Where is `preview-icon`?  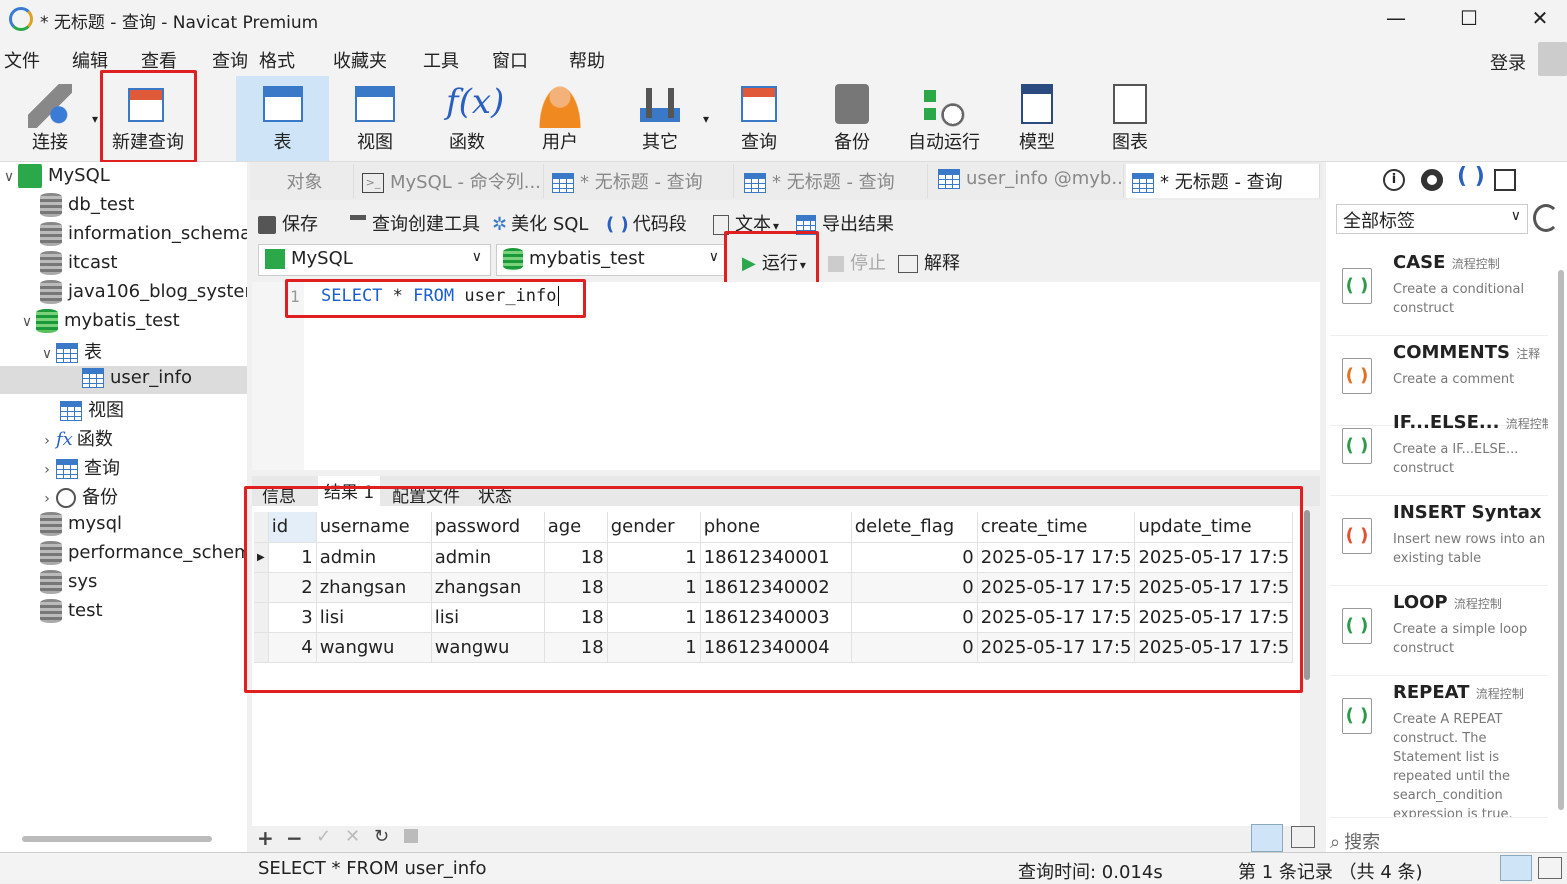
preview-icon is located at coordinates (1432, 180).